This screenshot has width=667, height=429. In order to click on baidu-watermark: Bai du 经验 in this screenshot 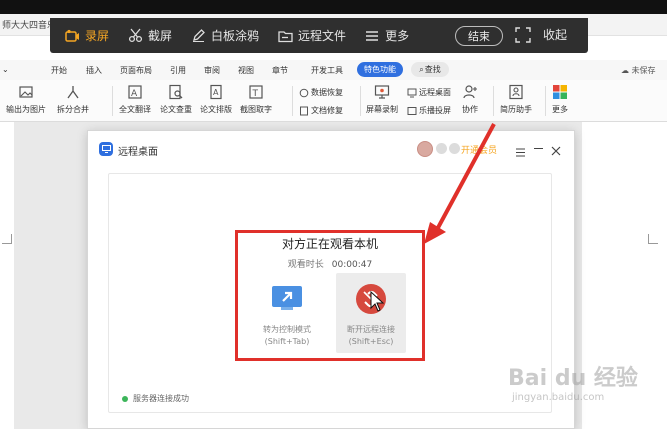, I will do `click(573, 378)`.